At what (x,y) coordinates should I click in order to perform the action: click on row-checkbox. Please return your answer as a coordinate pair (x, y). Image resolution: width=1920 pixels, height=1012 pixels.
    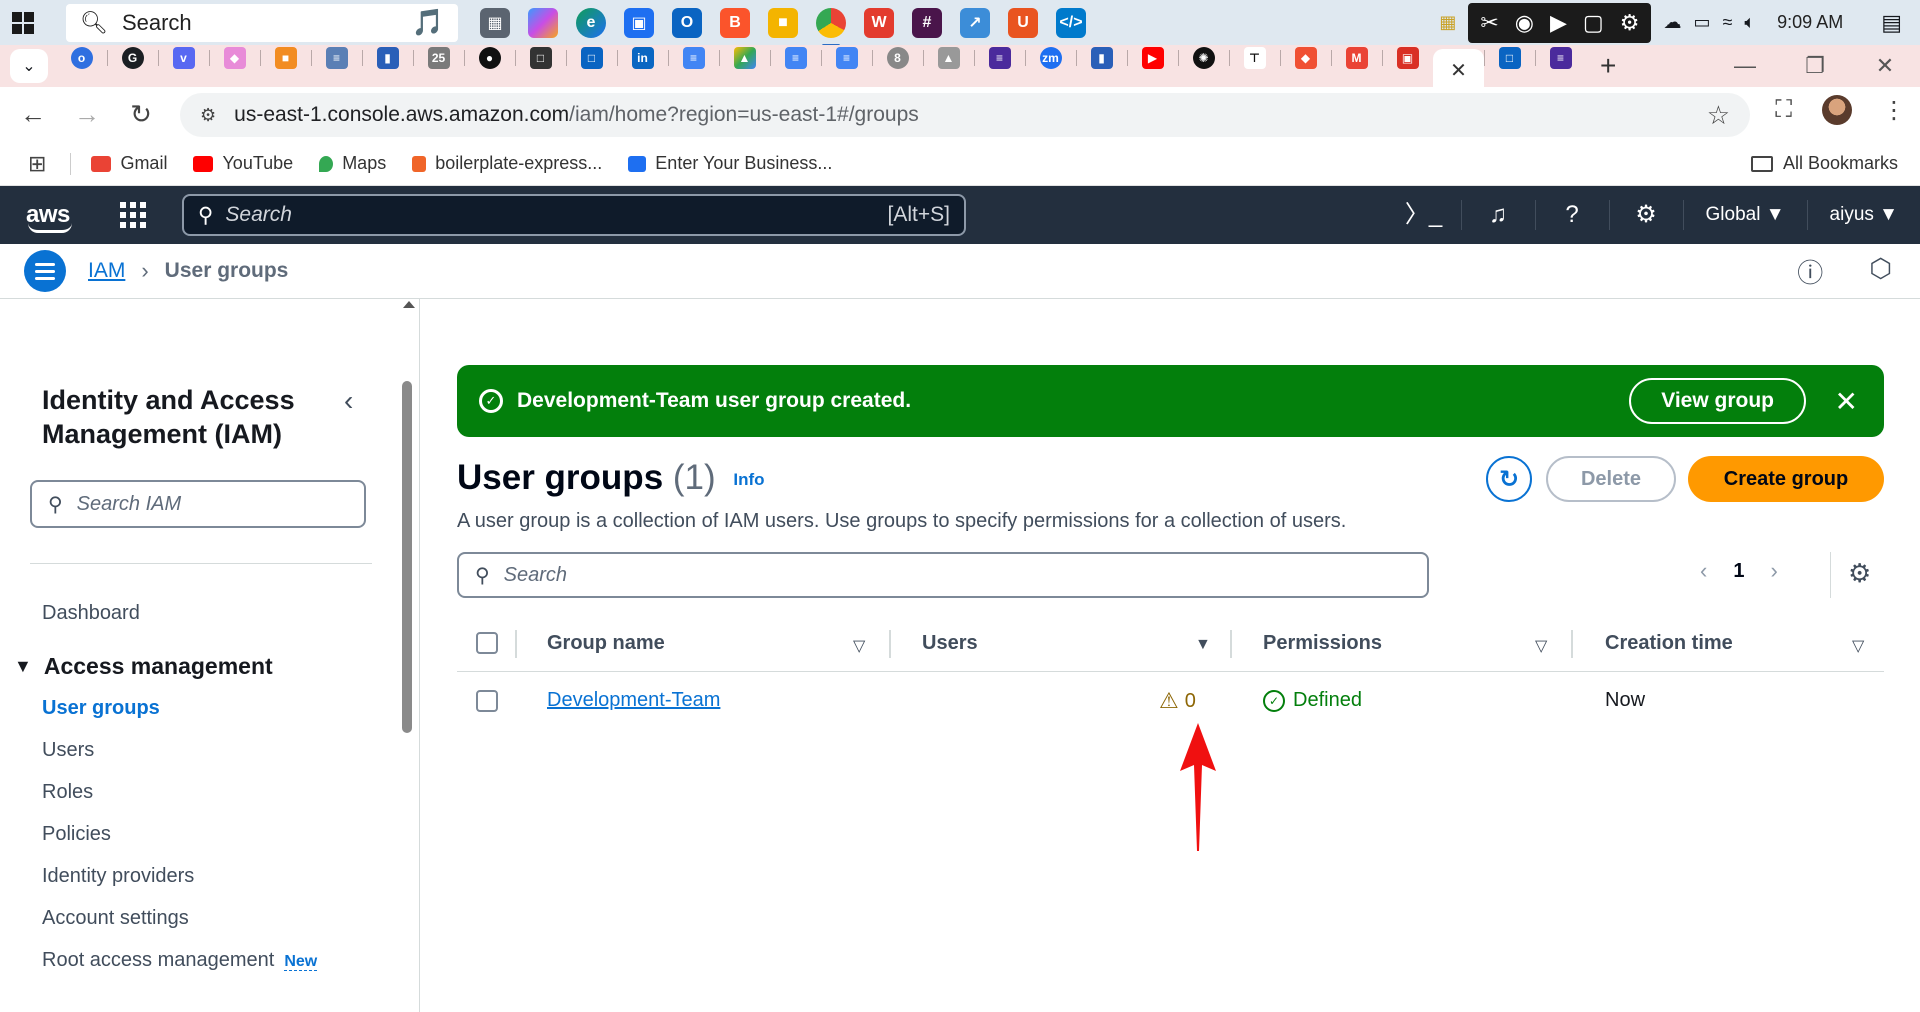
    Looking at the image, I should click on (487, 701).